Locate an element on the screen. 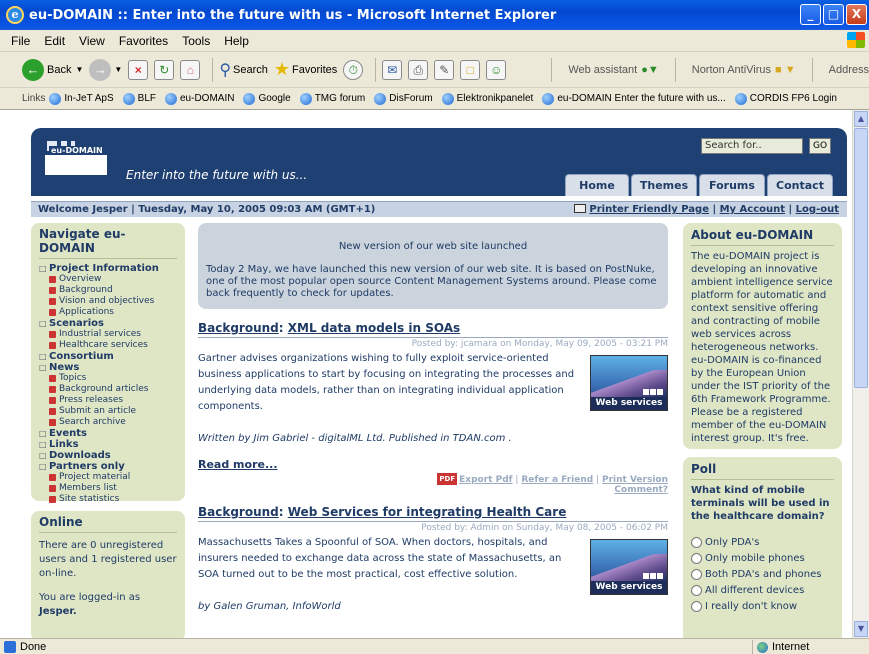 The height and width of the screenshot is (654, 869). back-arrow-icon: ← is located at coordinates (33, 69).